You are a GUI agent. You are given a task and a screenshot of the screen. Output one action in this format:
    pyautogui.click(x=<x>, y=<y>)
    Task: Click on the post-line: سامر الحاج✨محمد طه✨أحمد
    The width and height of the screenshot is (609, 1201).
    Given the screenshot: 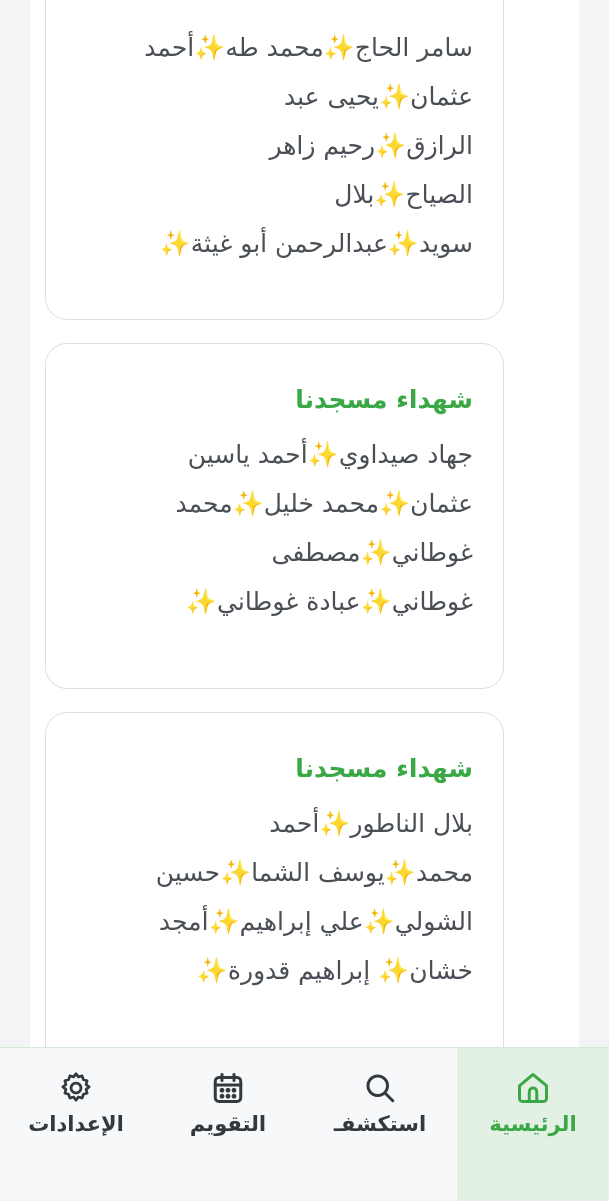 What is the action you would take?
    pyautogui.click(x=308, y=47)
    